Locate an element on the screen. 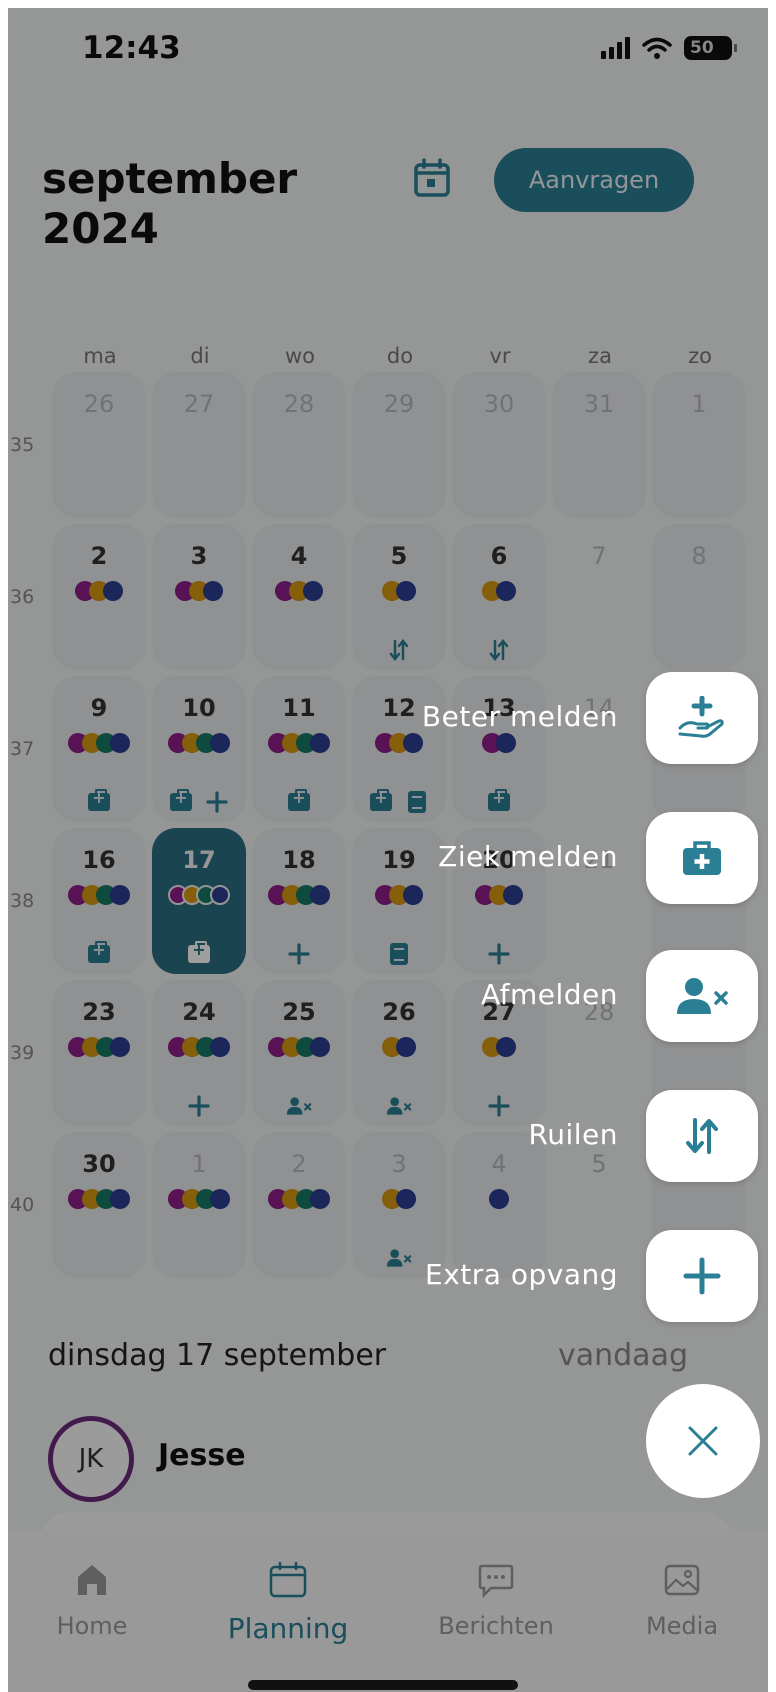 This screenshot has width=776, height=1692. home-indicator is located at coordinates (383, 1685).